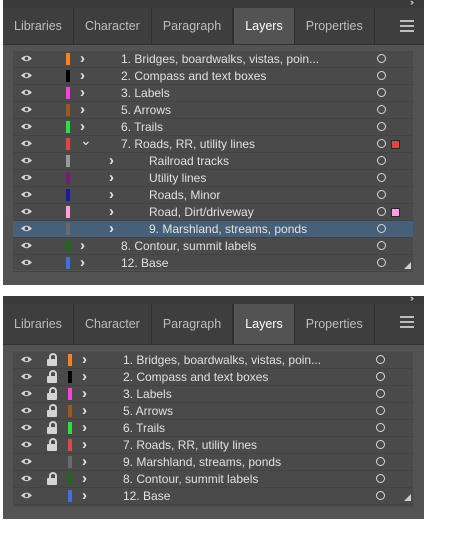  I want to click on layer-row: › 8. Contour, summit labels, so click(213, 246).